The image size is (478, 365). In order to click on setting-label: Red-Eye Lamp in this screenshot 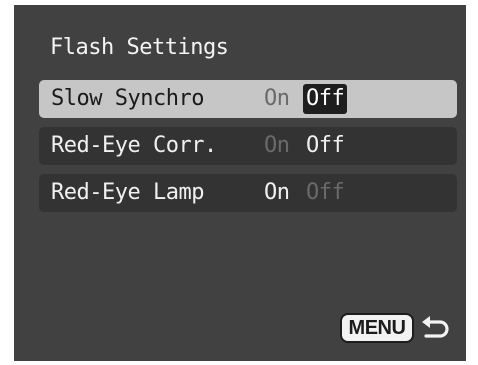, I will do `click(127, 192)`.